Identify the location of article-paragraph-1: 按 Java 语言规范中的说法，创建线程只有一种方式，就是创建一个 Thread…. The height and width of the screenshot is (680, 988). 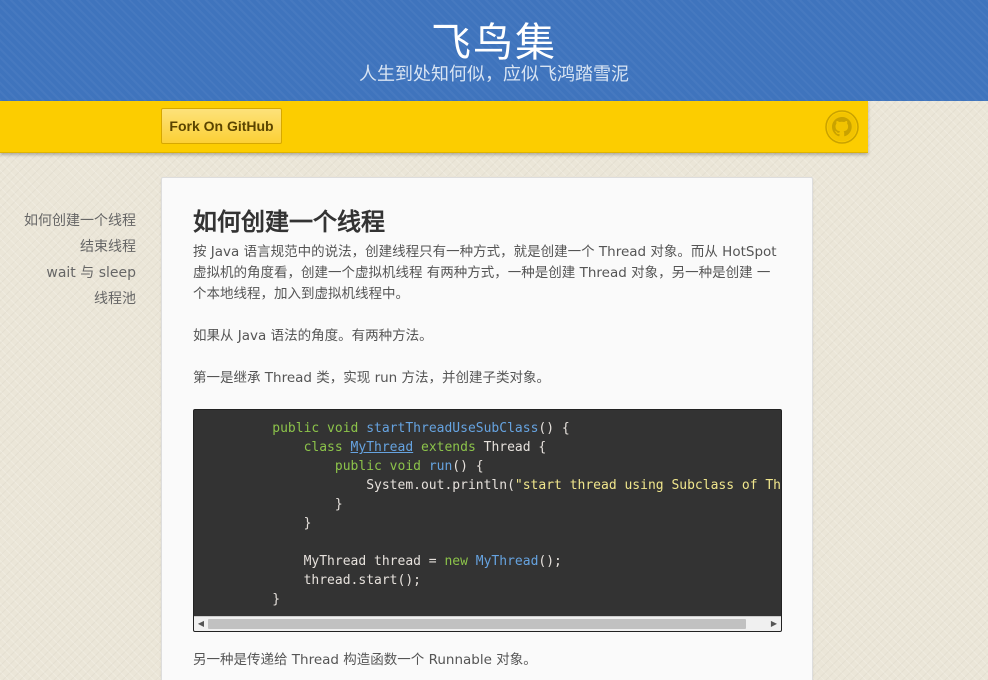
(485, 273).